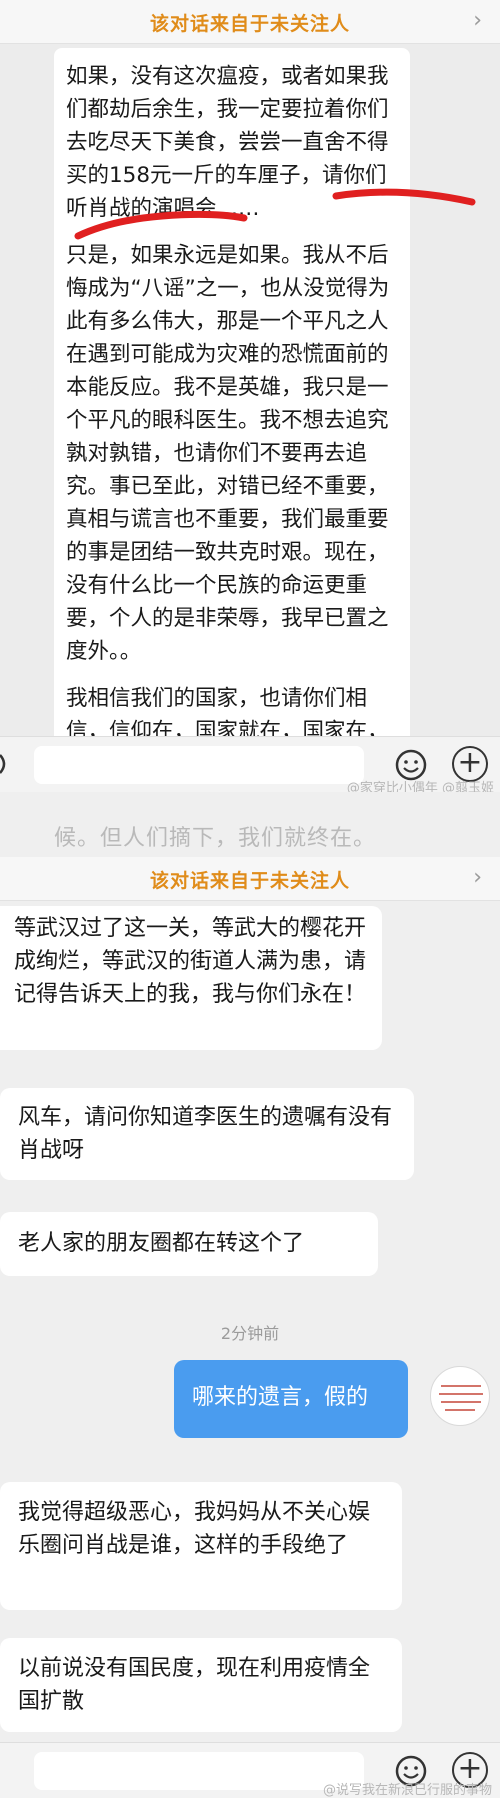 Image resolution: width=500 pixels, height=1798 pixels. What do you see at coordinates (194, 1529) in the screenshot?
I see `message-text: 我觉得超级恶心，我妈妈从不关心娱乐圈问肖战是谁，这样的手段绝了` at bounding box center [194, 1529].